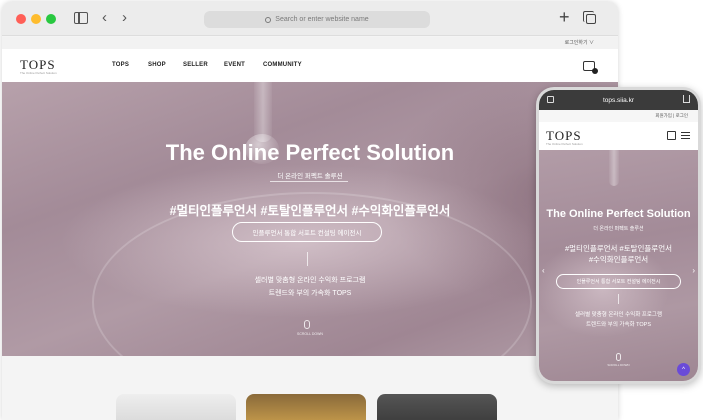 The height and width of the screenshot is (420, 703). I want to click on browser-toolbar: ‹ › Search or enter website name +, so click(310, 19).